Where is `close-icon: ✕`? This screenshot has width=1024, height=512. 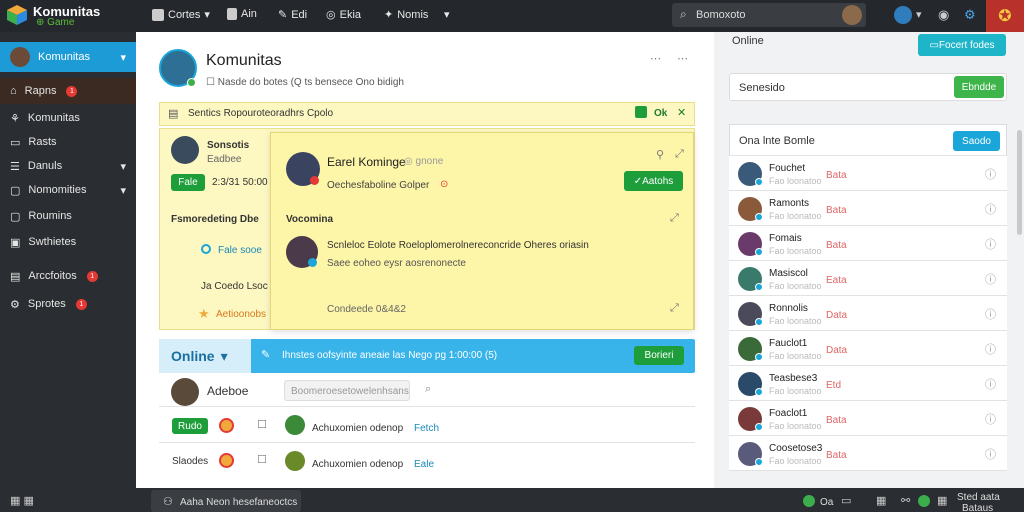 close-icon: ✕ is located at coordinates (681, 112).